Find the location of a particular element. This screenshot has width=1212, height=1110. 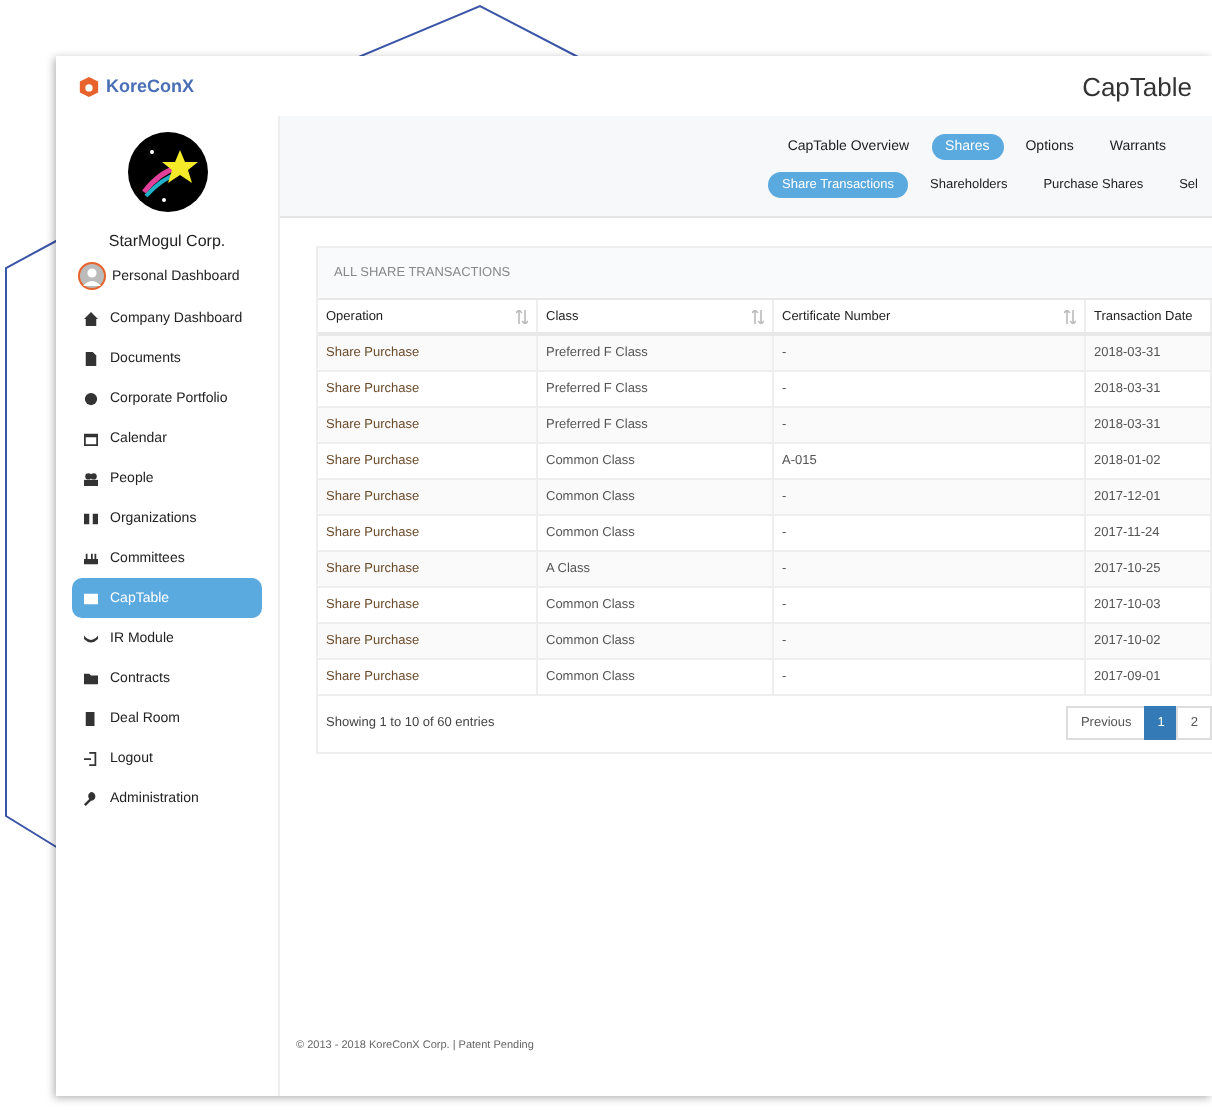

brand-name: KoreConX is located at coordinates (150, 86).